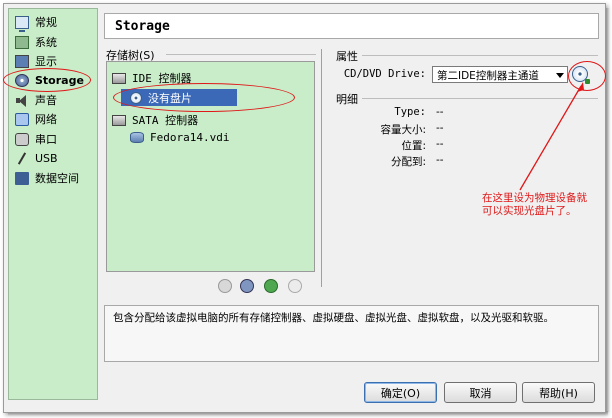 Image resolution: width=612 pixels, height=418 pixels. I want to click on cancel-button: 取消, so click(480, 392).